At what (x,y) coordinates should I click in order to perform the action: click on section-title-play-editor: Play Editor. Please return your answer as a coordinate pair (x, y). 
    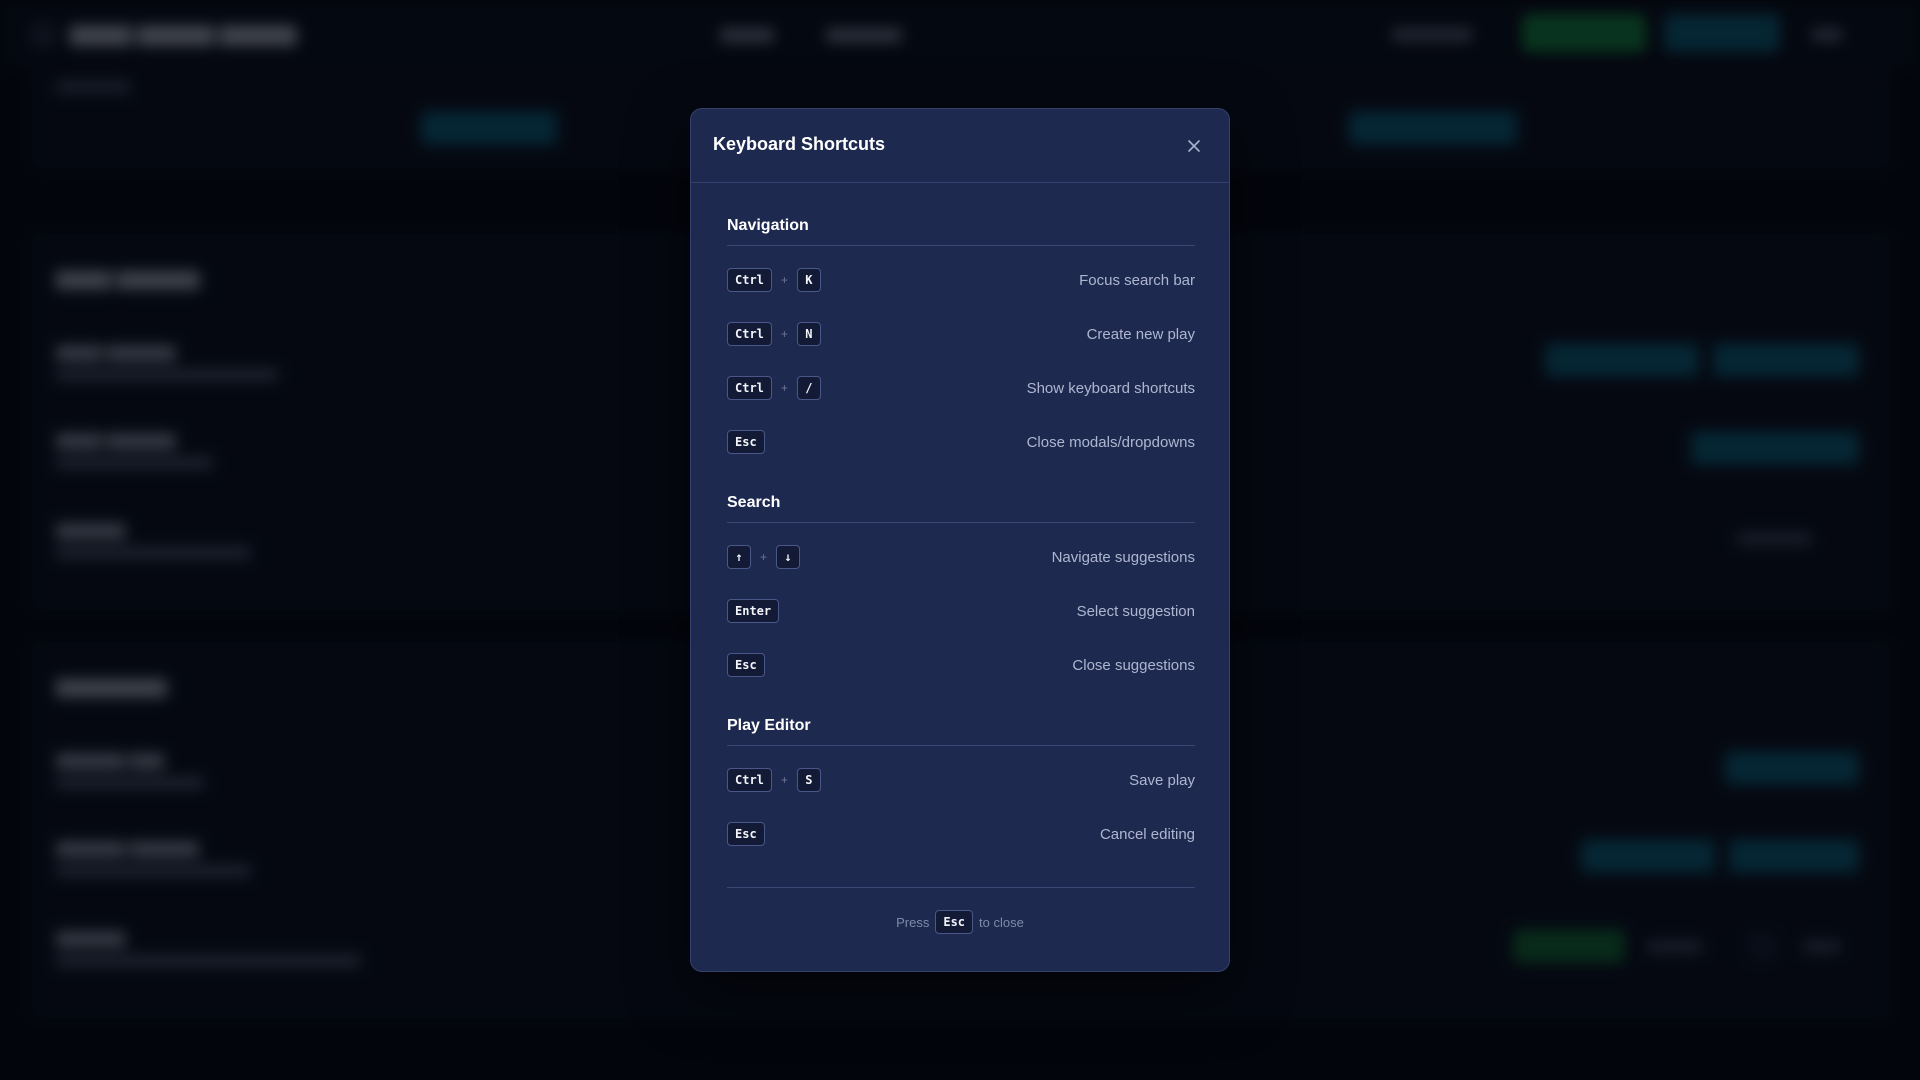
    Looking at the image, I should click on (961, 731).